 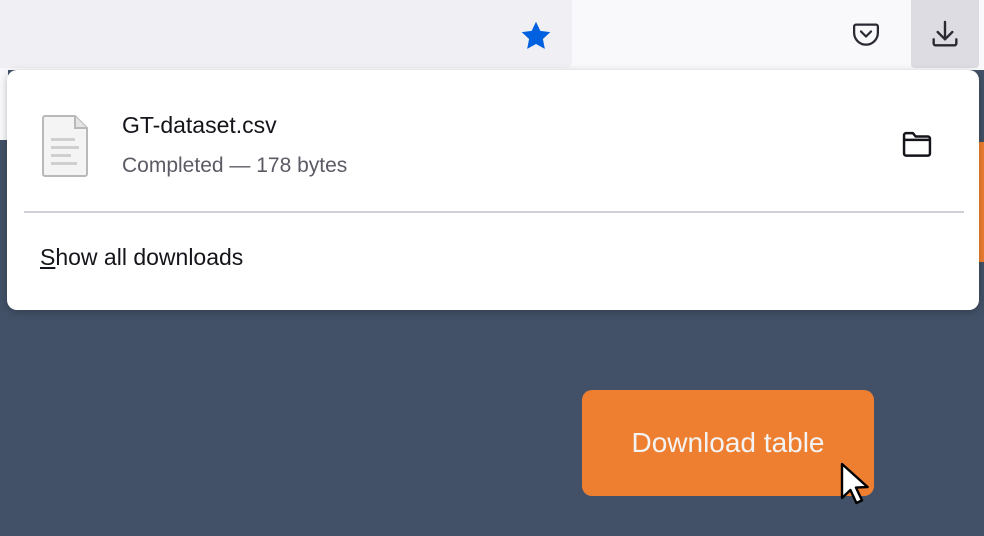 I want to click on show-all-downloads-button: Show all downloads, so click(x=141, y=257).